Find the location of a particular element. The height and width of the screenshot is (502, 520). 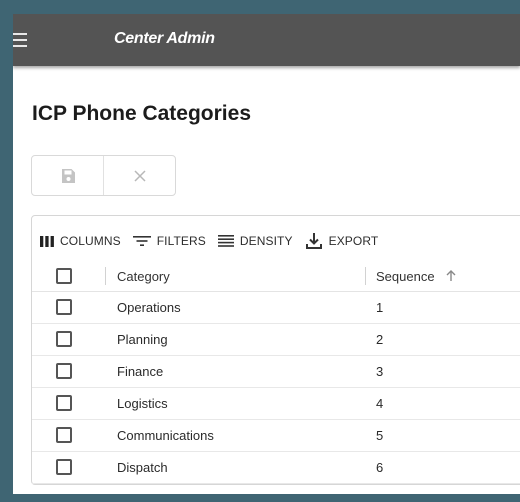

filters-label: FILTERS is located at coordinates (181, 241).